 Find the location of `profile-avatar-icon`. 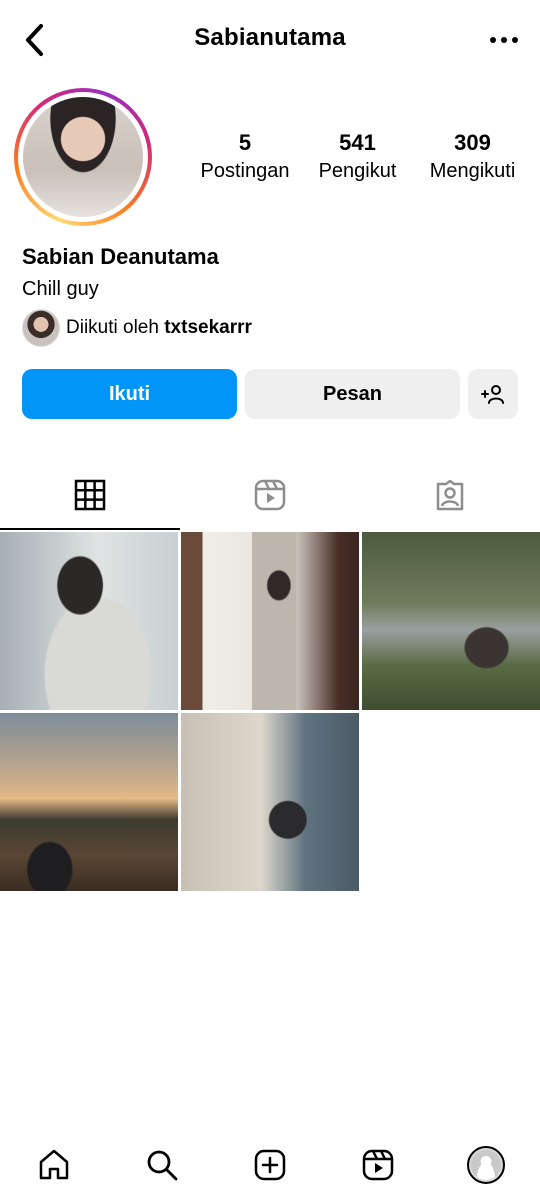

profile-avatar-icon is located at coordinates (486, 1165).